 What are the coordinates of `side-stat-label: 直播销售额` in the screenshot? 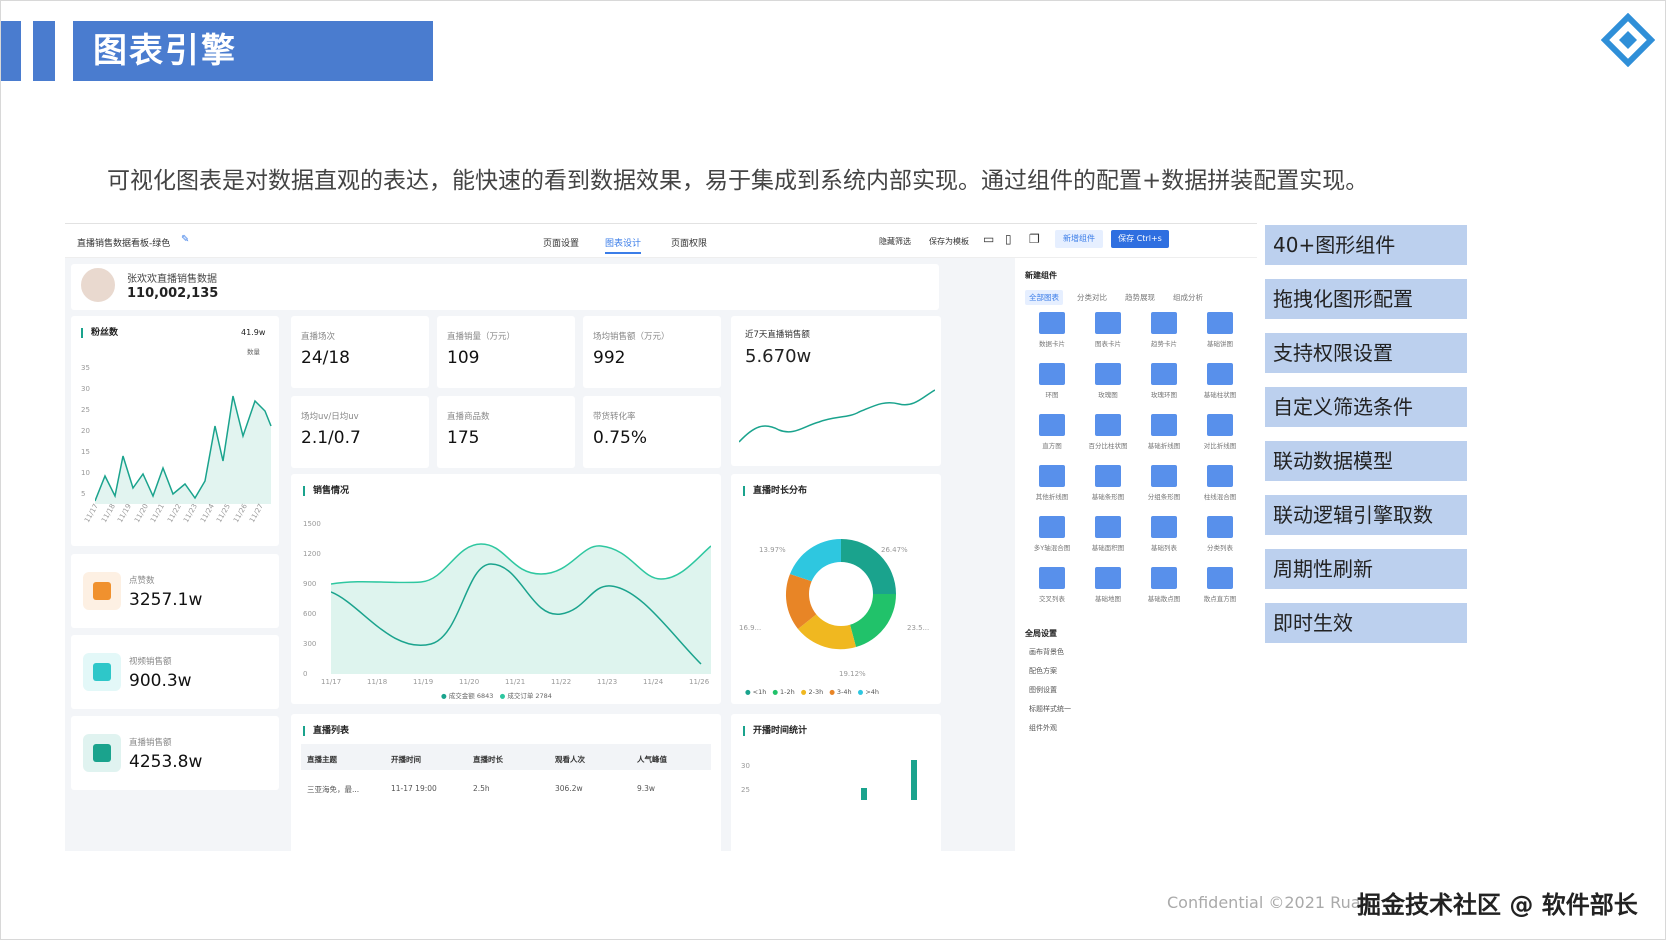 It's located at (150, 743).